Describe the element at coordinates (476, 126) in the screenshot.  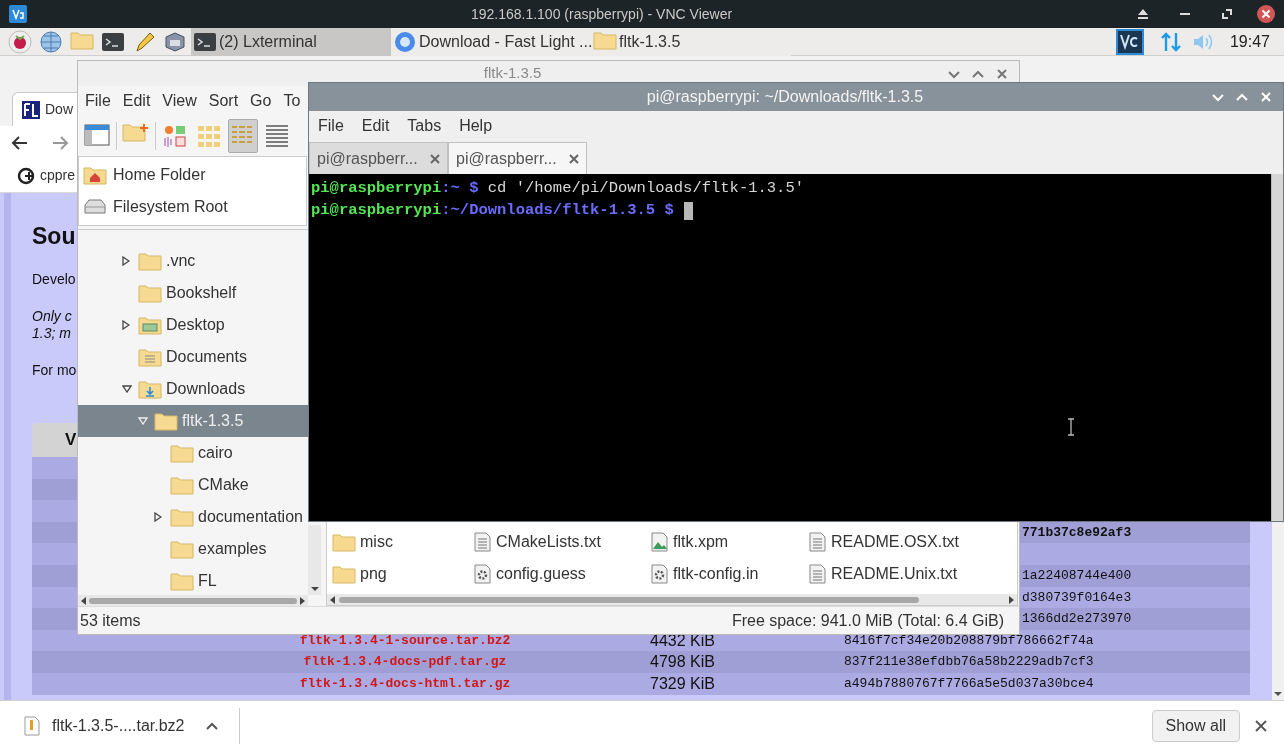
I see `menu-item: Help` at that location.